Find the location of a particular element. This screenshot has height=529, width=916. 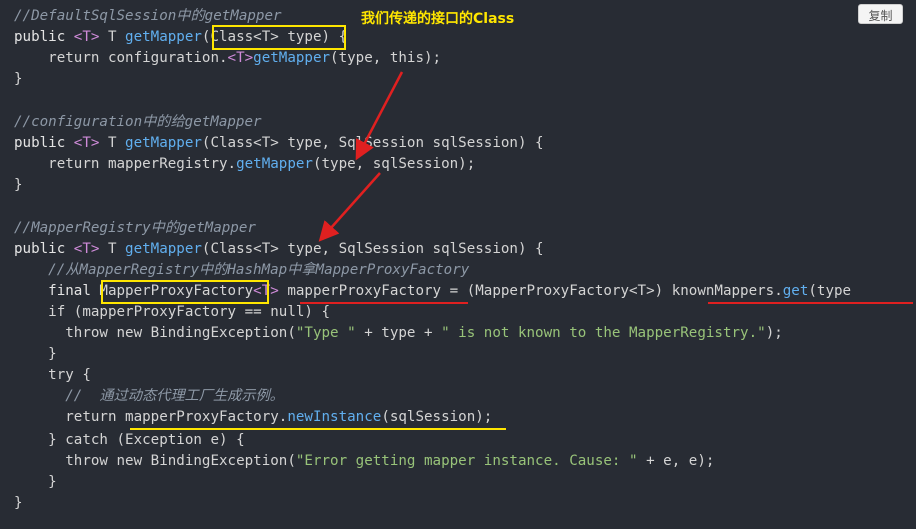

arrow-to-configuration is located at coordinates (379, 116).